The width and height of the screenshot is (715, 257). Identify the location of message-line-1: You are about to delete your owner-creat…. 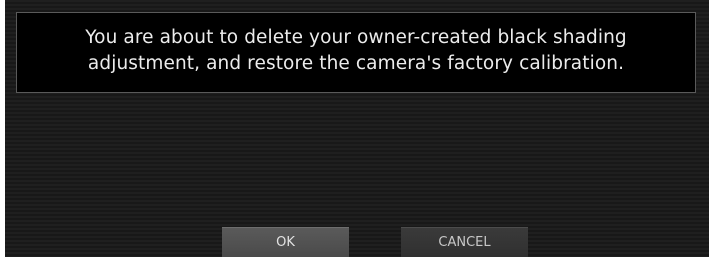
(356, 37).